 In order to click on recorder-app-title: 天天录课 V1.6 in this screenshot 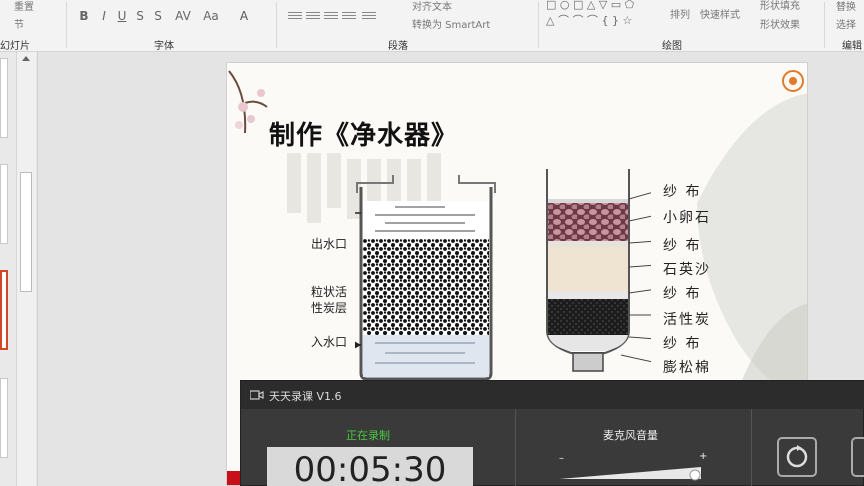, I will do `click(305, 396)`.